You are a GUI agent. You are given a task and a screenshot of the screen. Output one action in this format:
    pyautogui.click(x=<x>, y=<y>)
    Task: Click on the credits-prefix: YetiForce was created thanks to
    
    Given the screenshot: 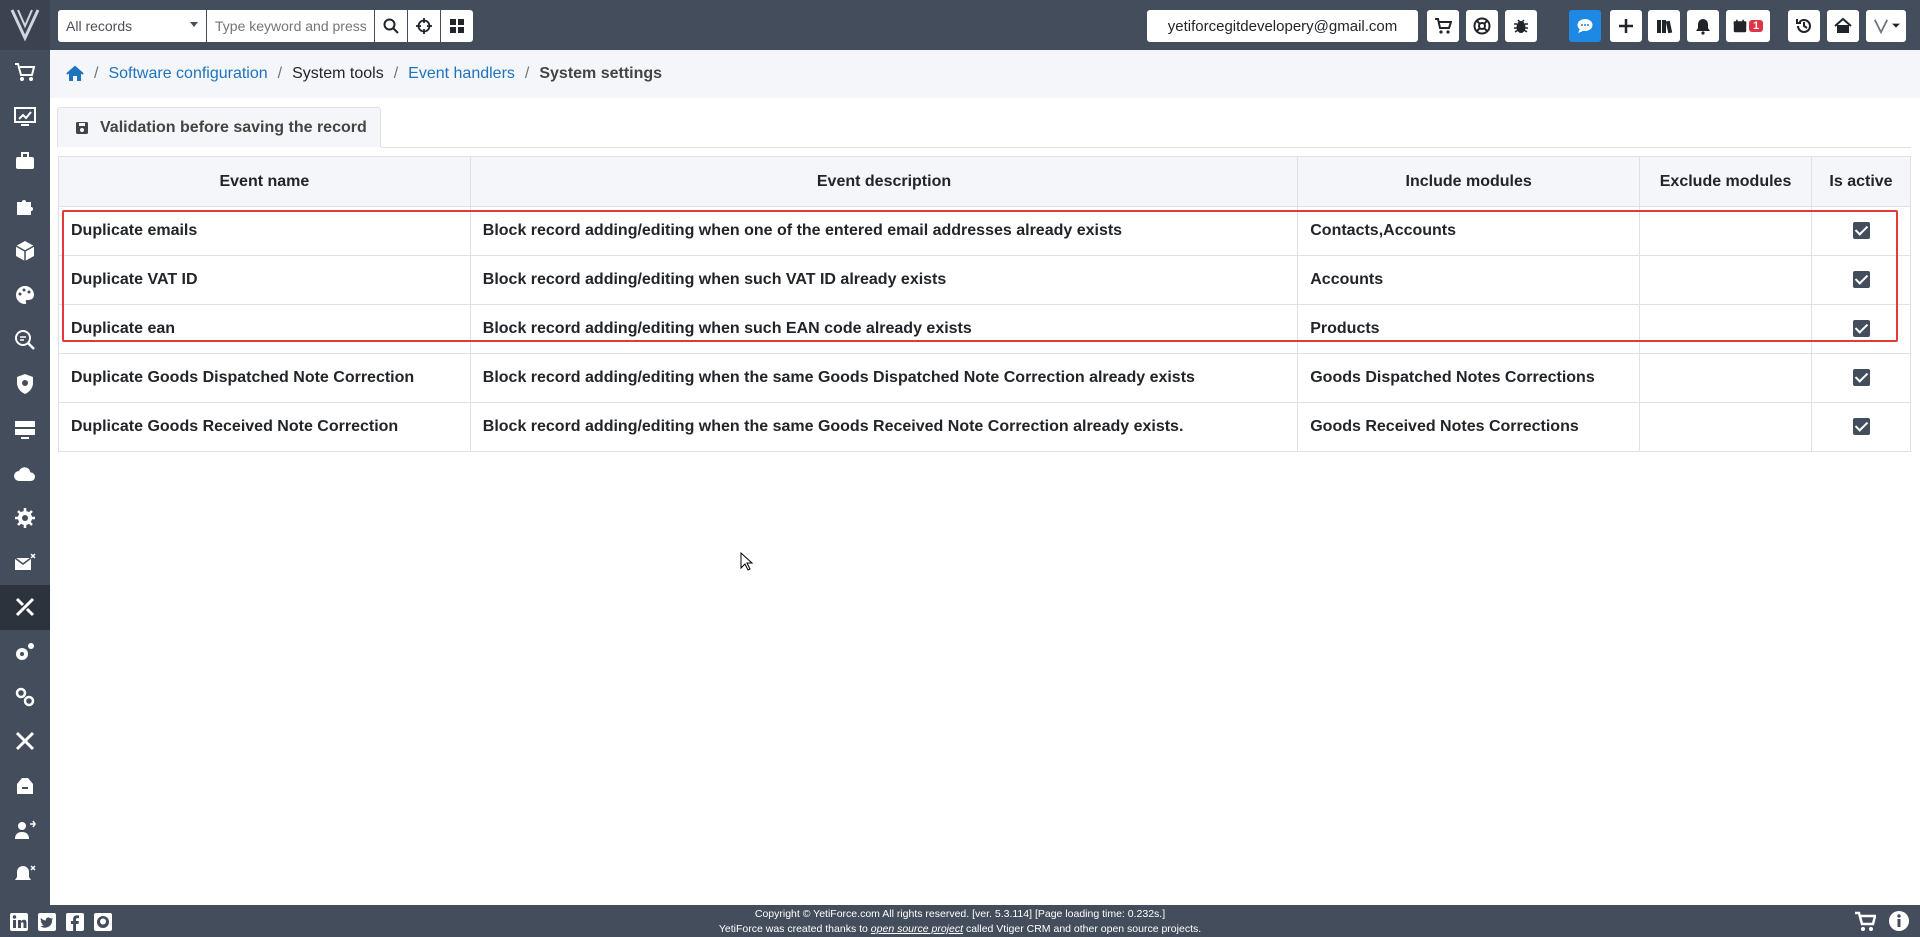 What is the action you would take?
    pyautogui.click(x=794, y=929)
    